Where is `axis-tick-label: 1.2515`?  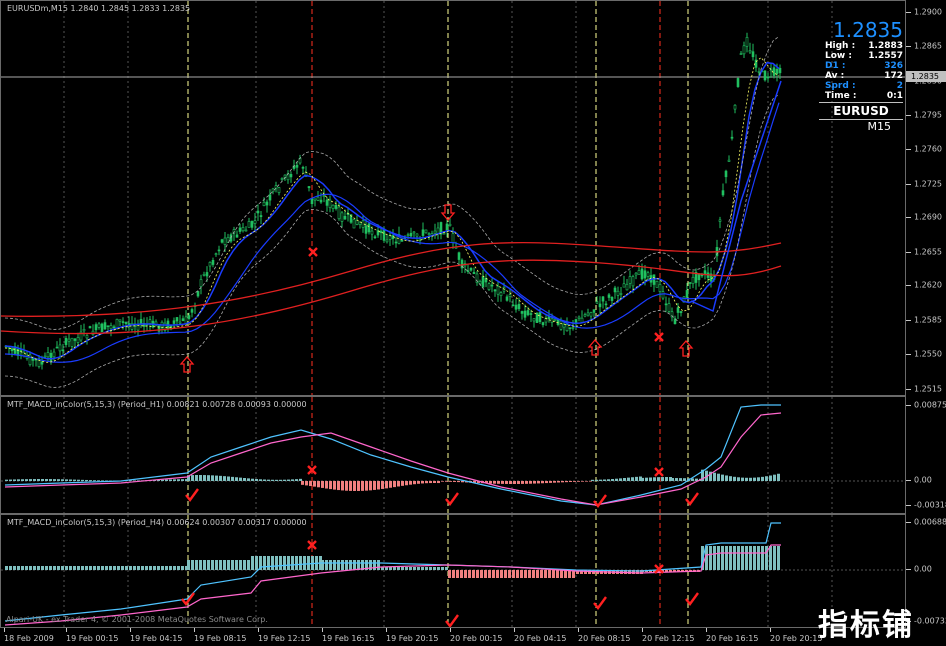
axis-tick-label: 1.2515 is located at coordinates (928, 389).